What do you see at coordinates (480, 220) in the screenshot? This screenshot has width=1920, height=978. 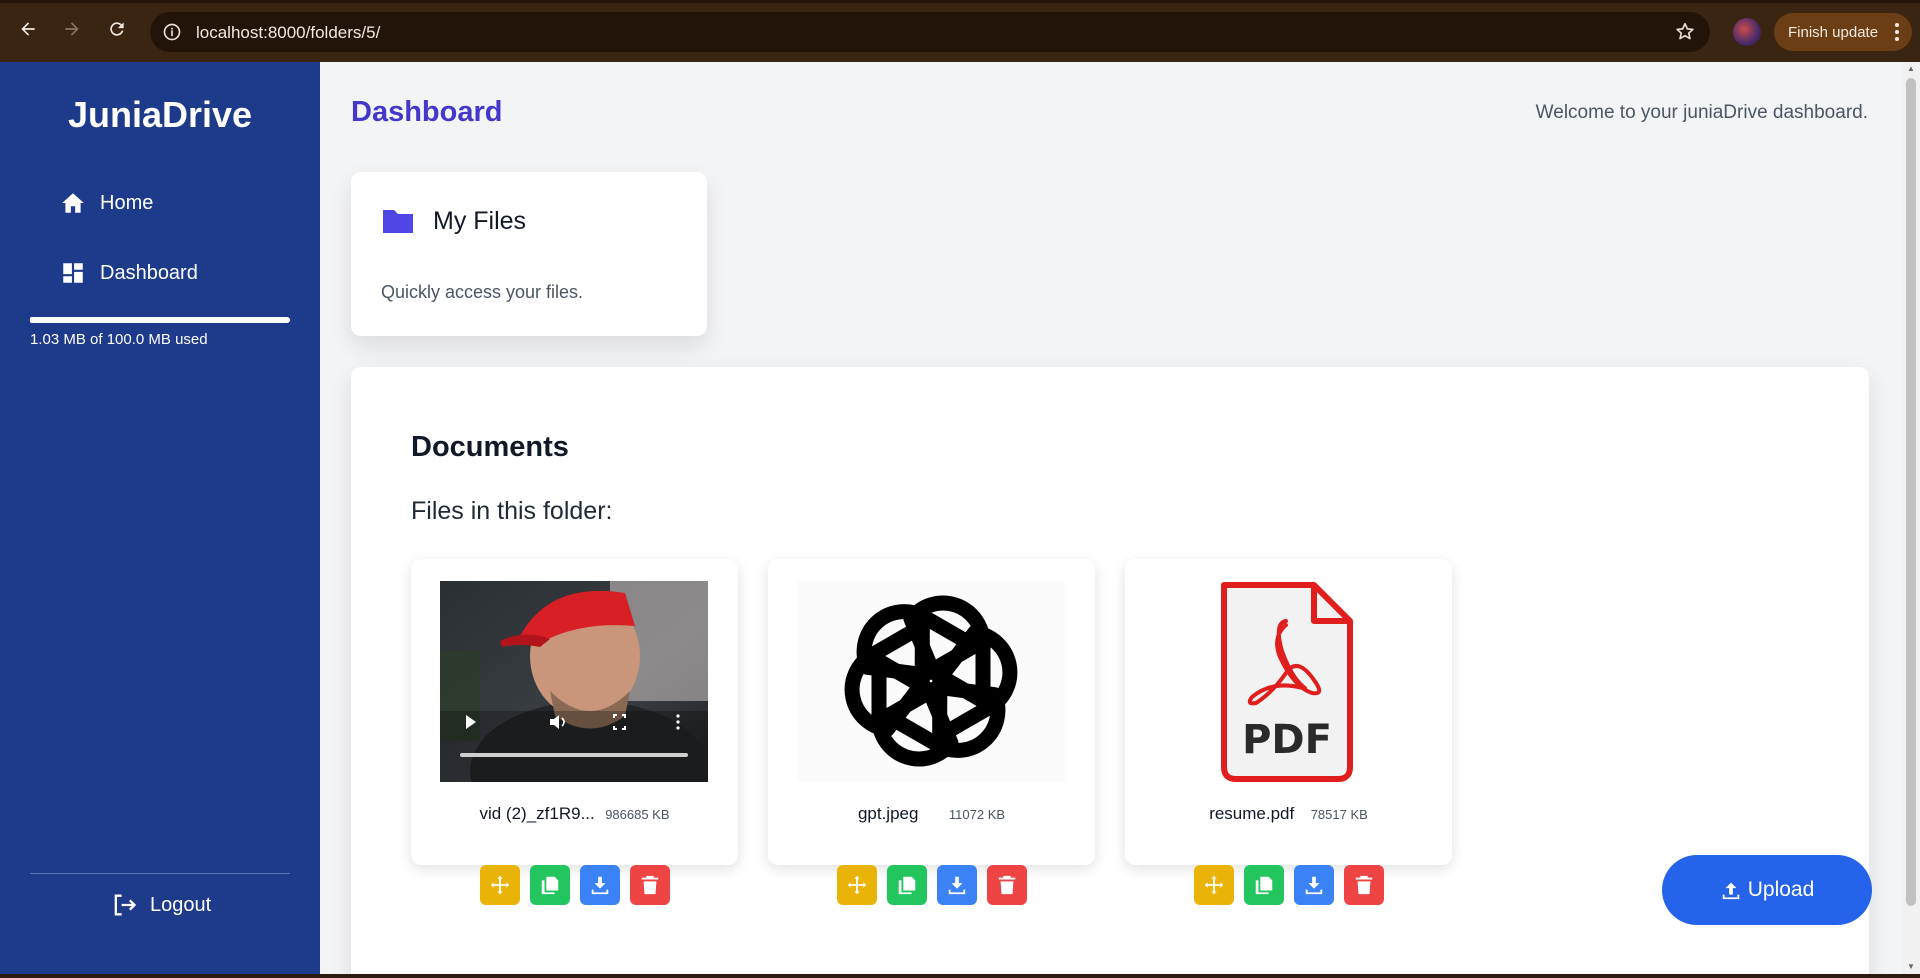 I see `my-files-title: My Files` at bounding box center [480, 220].